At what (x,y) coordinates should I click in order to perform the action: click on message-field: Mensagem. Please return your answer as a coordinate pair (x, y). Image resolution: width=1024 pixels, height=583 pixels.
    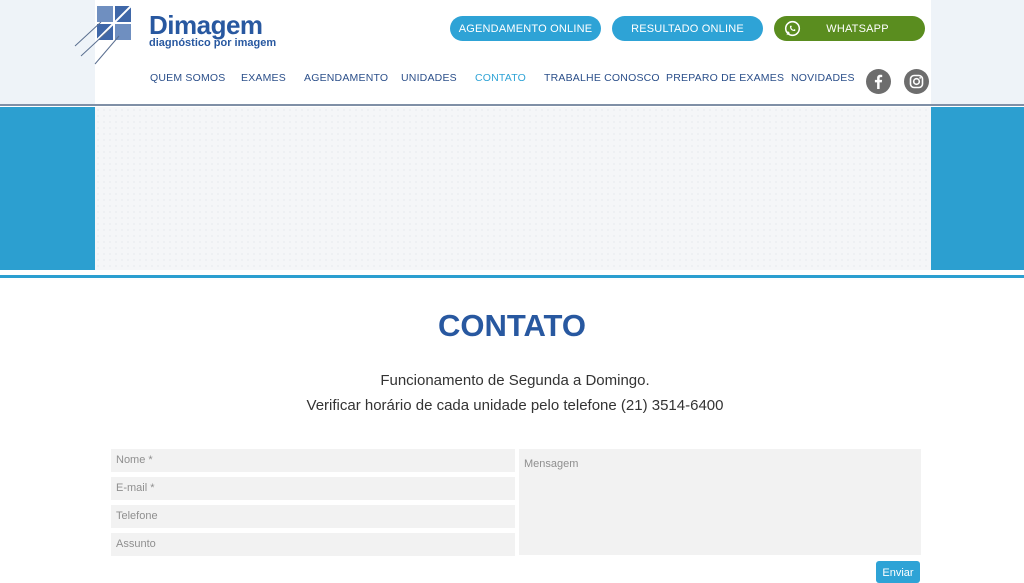
    Looking at the image, I should click on (720, 502).